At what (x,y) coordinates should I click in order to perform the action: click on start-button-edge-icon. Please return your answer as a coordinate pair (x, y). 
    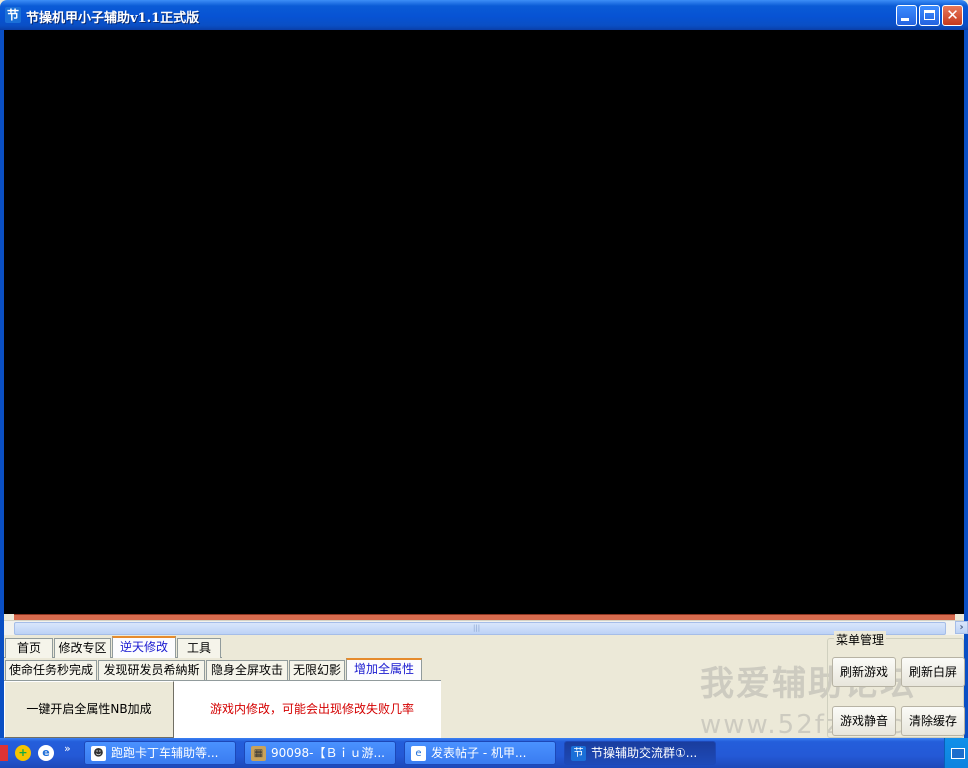
    Looking at the image, I should click on (4, 753).